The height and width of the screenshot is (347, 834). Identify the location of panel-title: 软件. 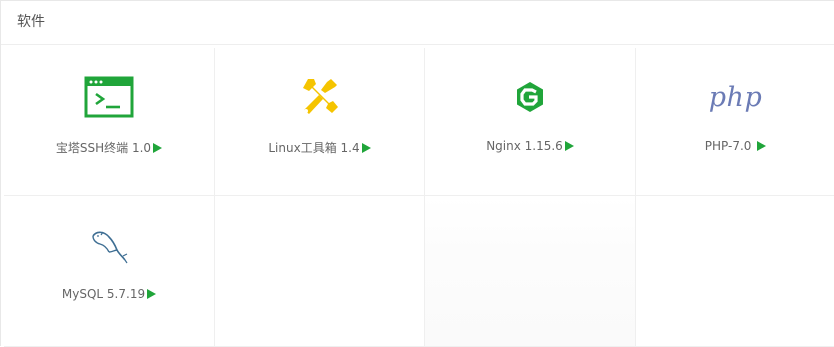
(417, 23).